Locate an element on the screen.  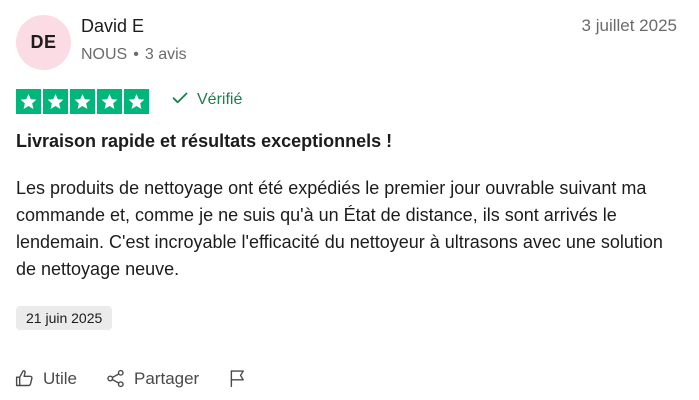
star-rating is located at coordinates (82, 101).